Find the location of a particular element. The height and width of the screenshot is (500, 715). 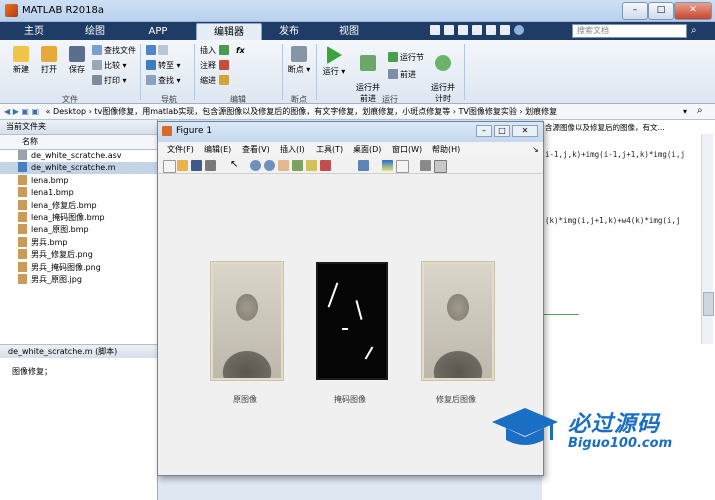

file-list-item: lena_修复后.bmp is located at coordinates (87, 205).